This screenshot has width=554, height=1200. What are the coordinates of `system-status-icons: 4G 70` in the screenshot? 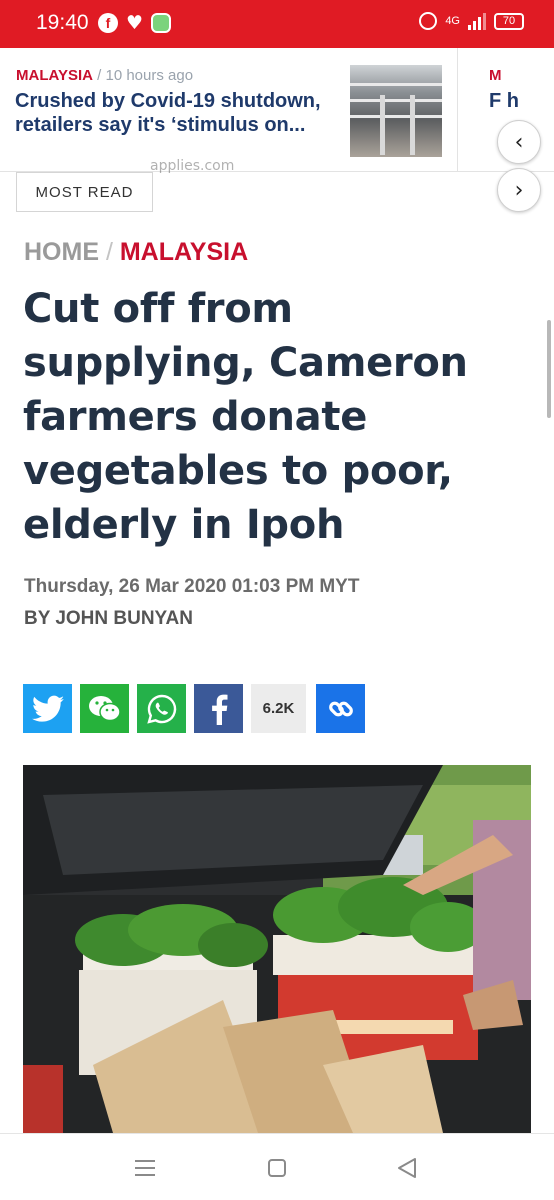 It's located at (471, 21).